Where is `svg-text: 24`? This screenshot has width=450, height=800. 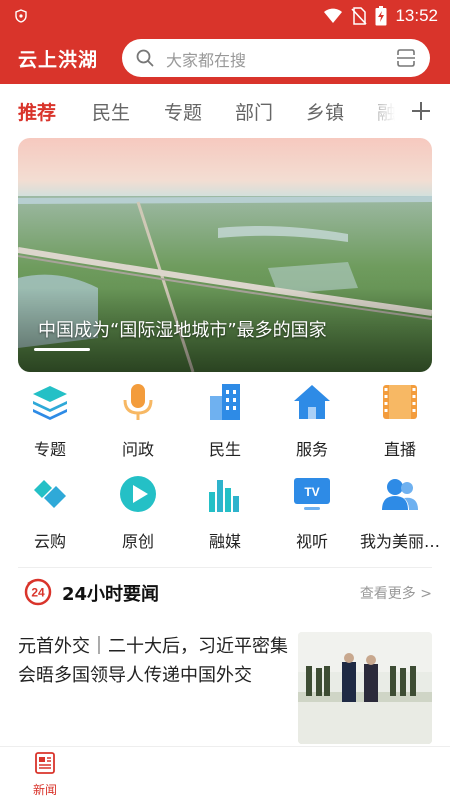
svg-text: 24 is located at coordinates (38, 593).